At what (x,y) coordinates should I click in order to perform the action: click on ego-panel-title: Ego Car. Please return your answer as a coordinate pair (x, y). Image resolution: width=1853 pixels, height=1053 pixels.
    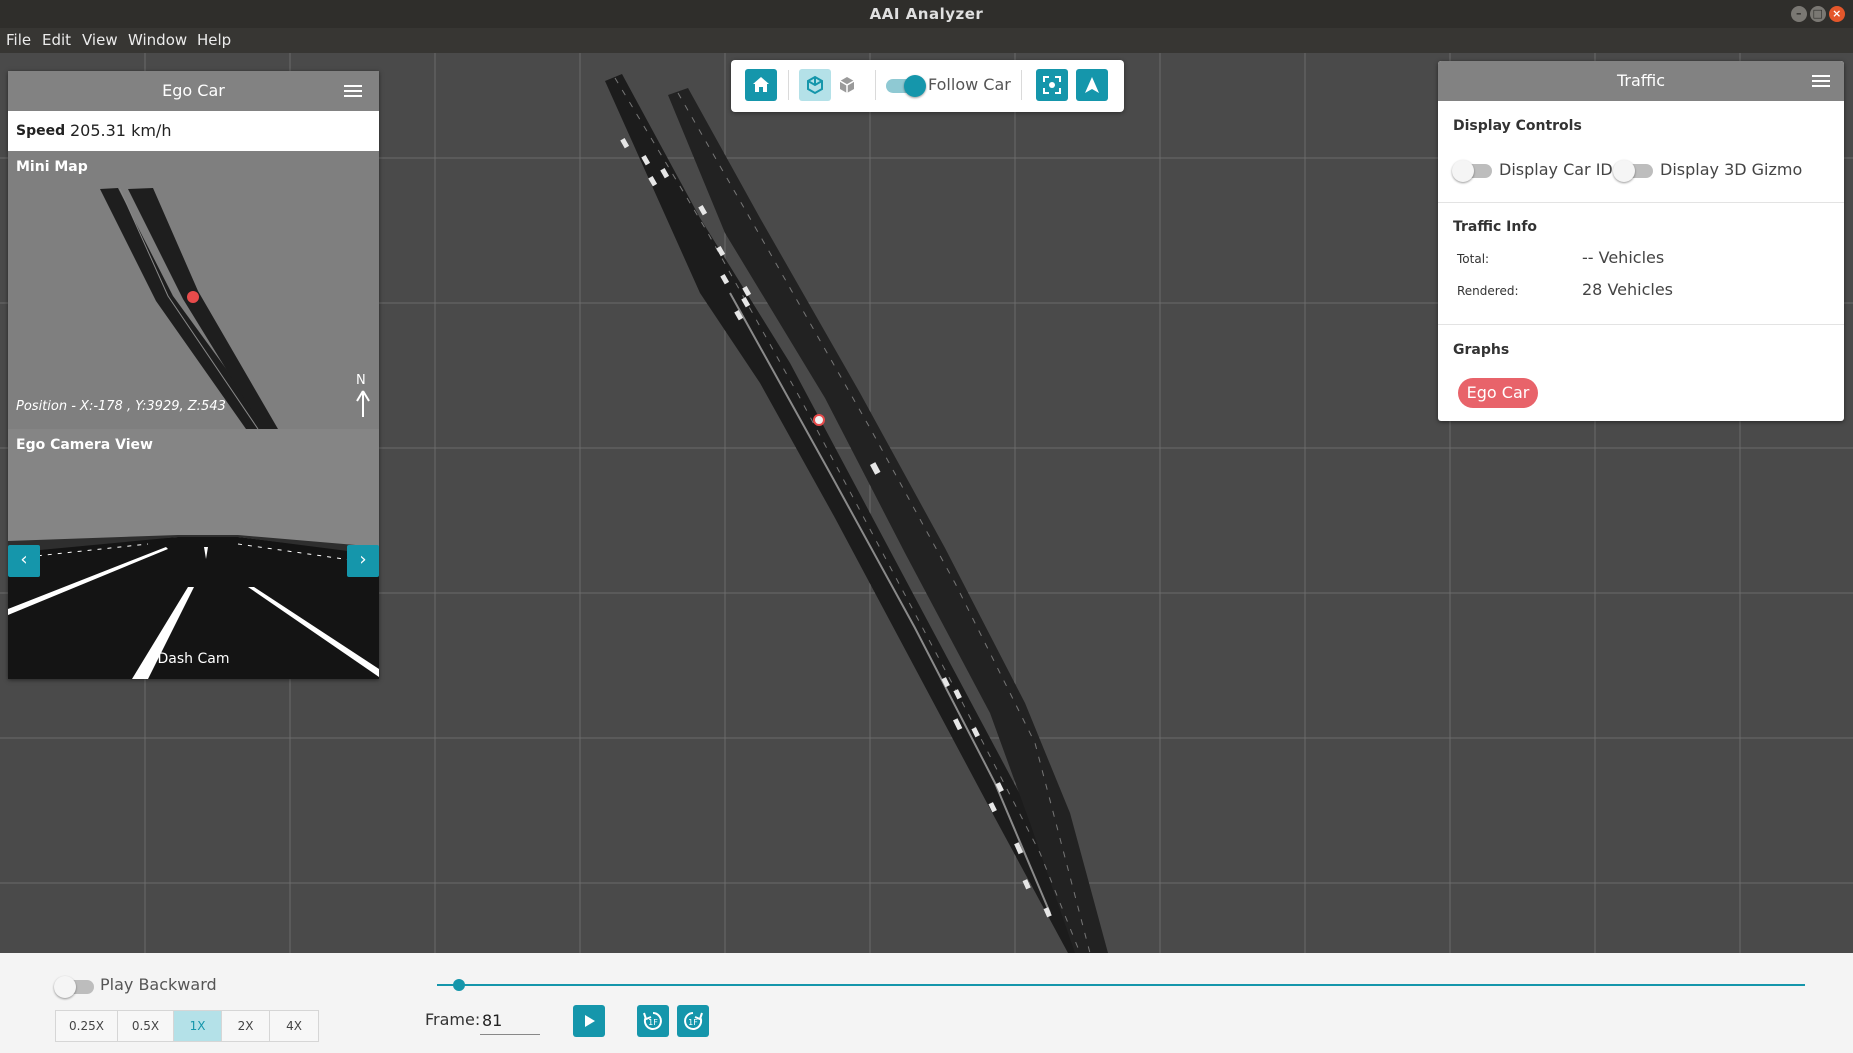
    Looking at the image, I should click on (193, 90).